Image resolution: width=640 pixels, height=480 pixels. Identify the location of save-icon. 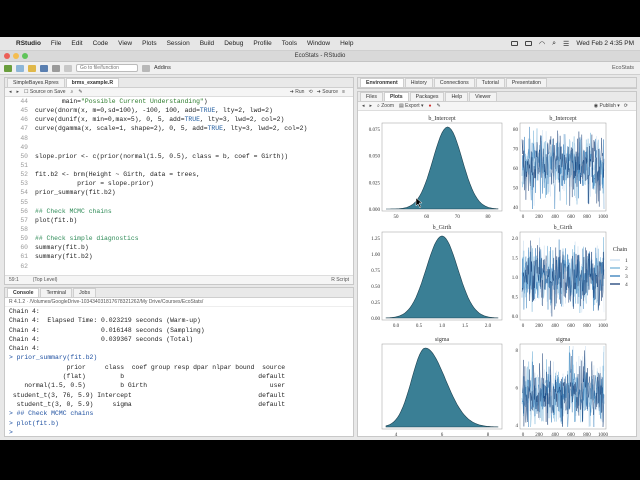
(44, 68).